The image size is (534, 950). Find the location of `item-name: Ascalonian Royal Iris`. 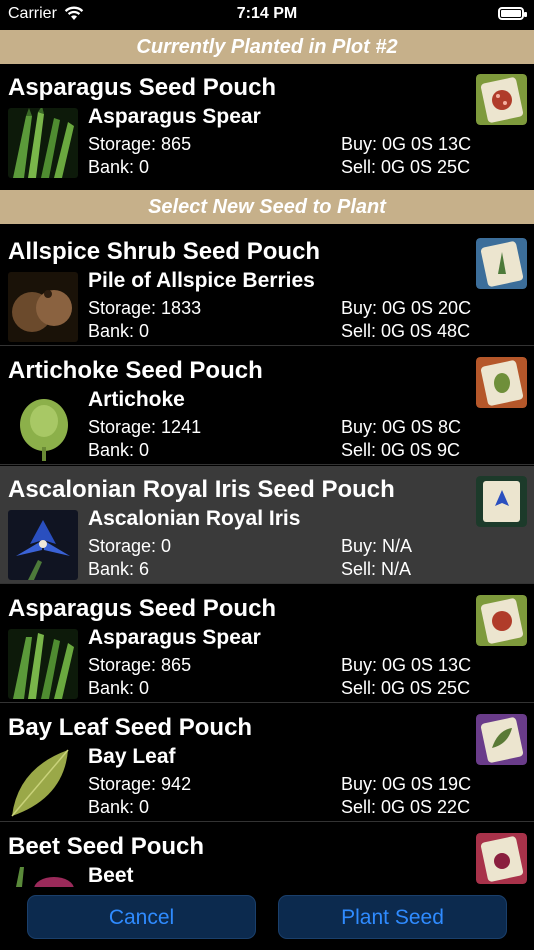

item-name: Ascalonian Royal Iris is located at coordinates (194, 518).